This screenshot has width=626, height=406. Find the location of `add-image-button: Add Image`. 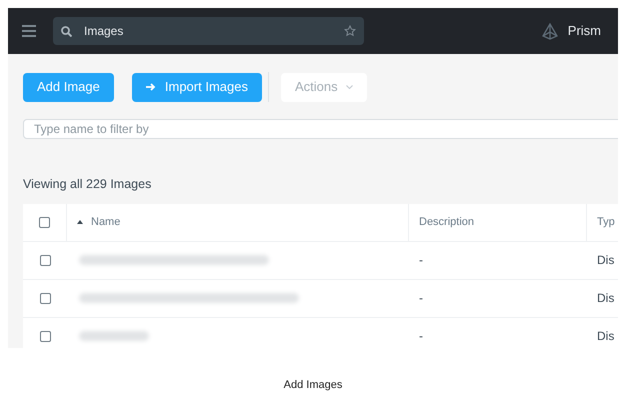

add-image-button: Add Image is located at coordinates (68, 87).